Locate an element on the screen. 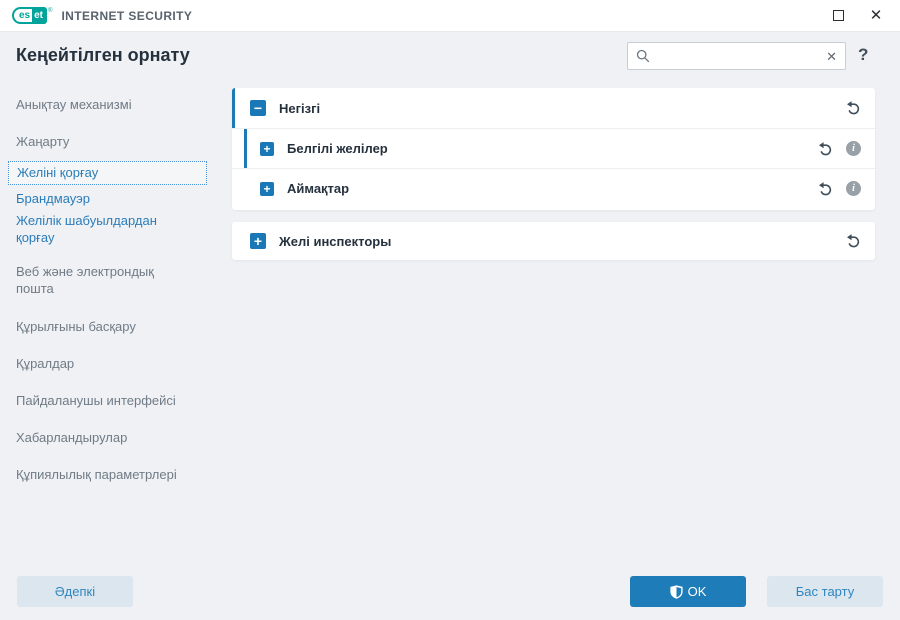  search-input is located at coordinates (738, 56).